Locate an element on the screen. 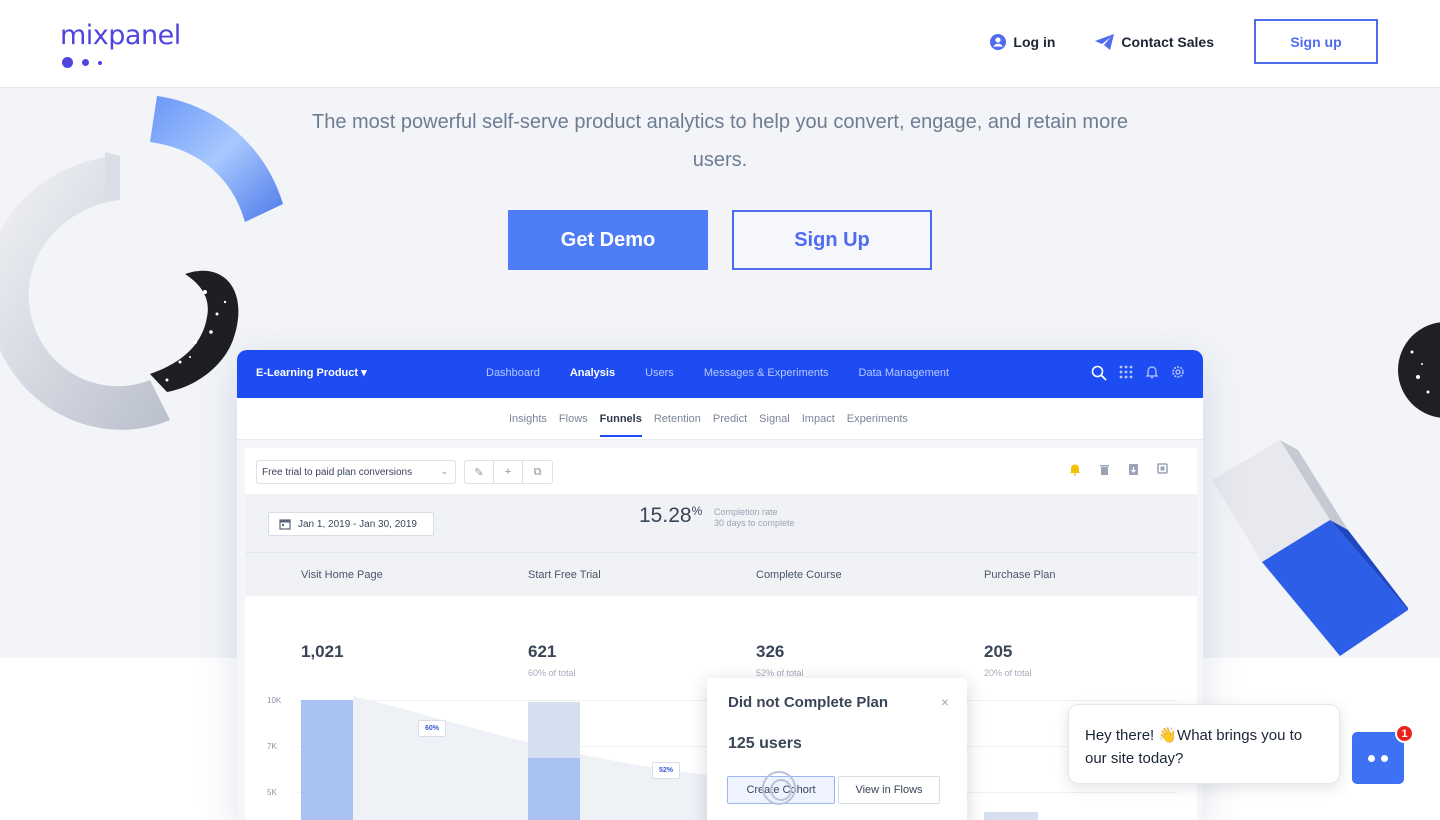  report-actions is located at coordinates (1110, 469).